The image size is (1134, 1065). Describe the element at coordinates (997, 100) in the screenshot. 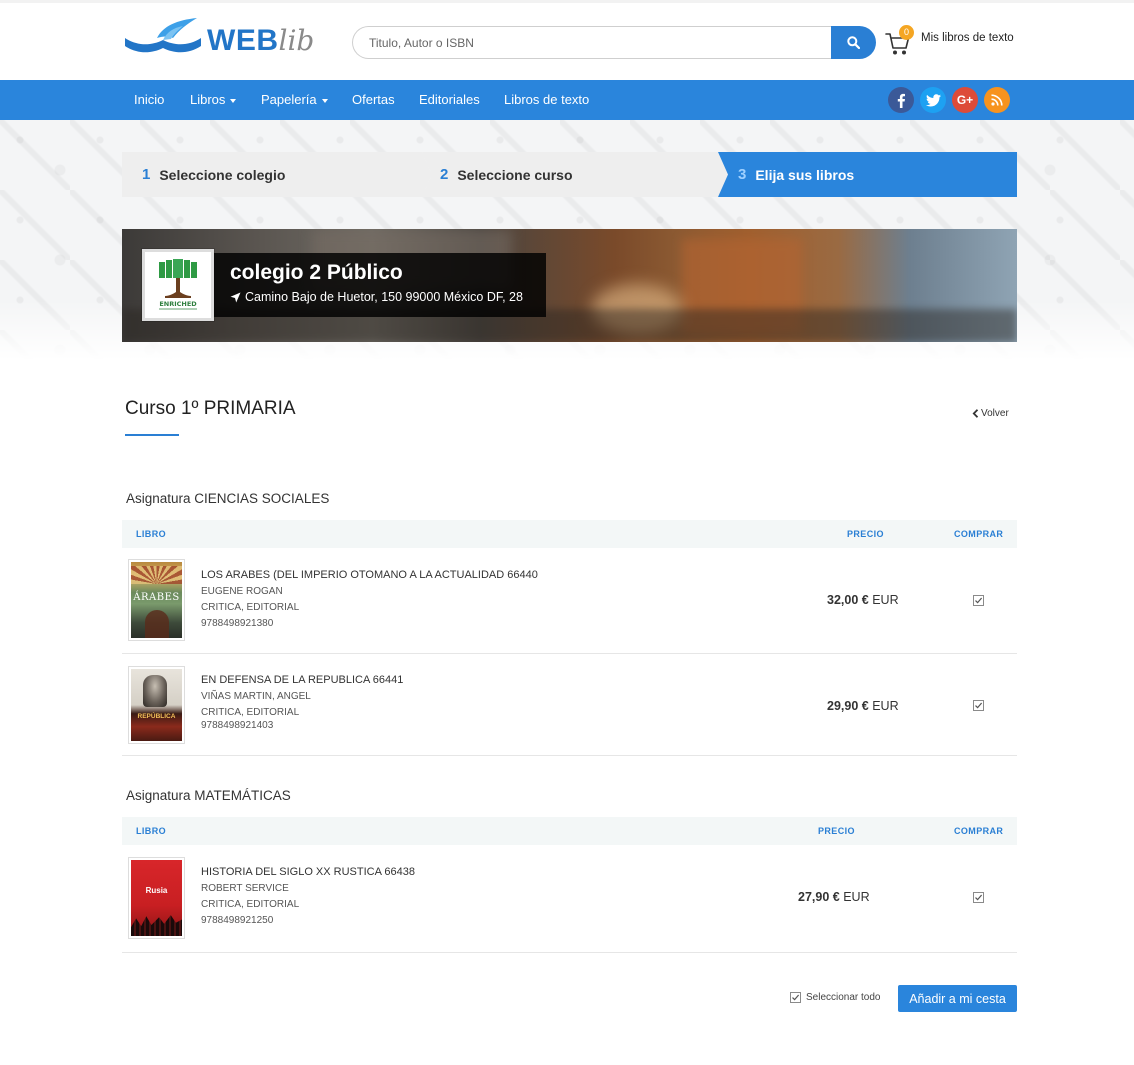

I see `rss-icon` at that location.